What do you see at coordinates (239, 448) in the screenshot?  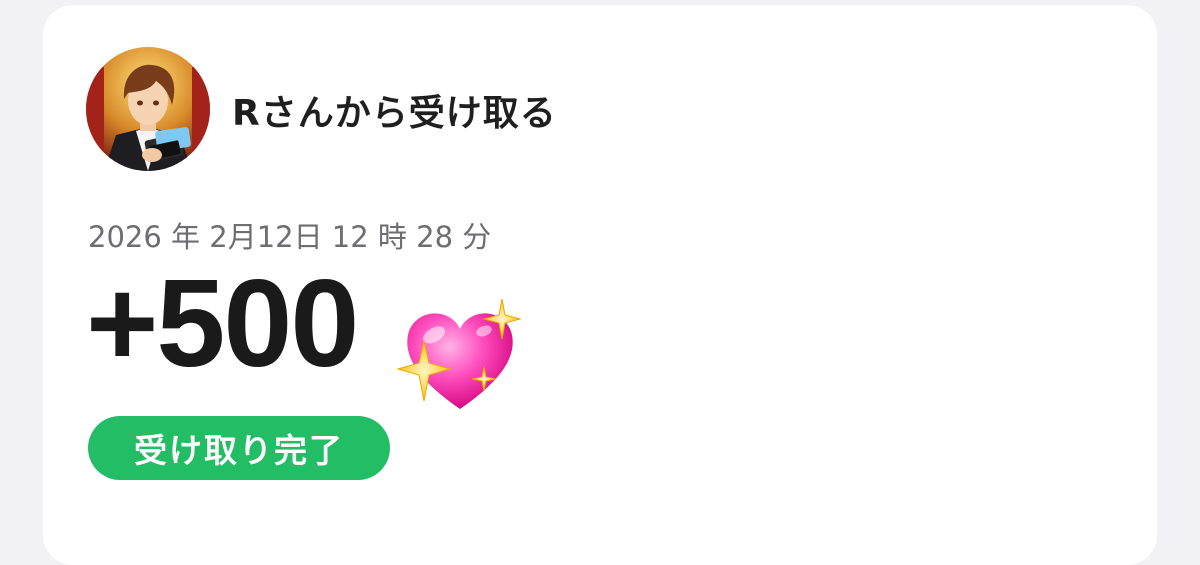 I see `status-badge: 受け取り完了` at bounding box center [239, 448].